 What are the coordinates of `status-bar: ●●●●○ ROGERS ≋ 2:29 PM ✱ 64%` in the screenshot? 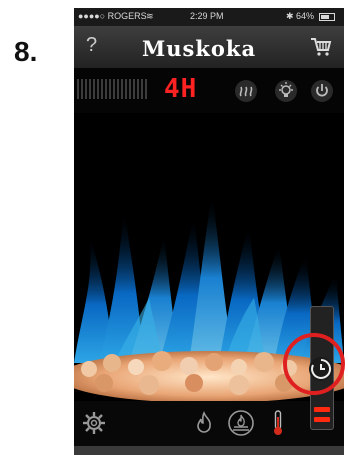 It's located at (209, 17).